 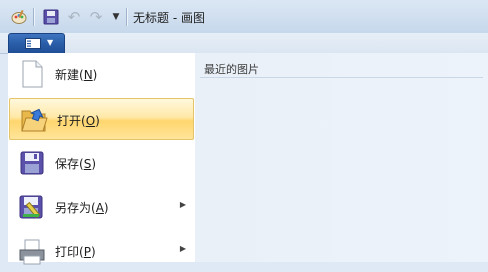 What do you see at coordinates (33, 43) in the screenshot?
I see `app-menu-icon` at bounding box center [33, 43].